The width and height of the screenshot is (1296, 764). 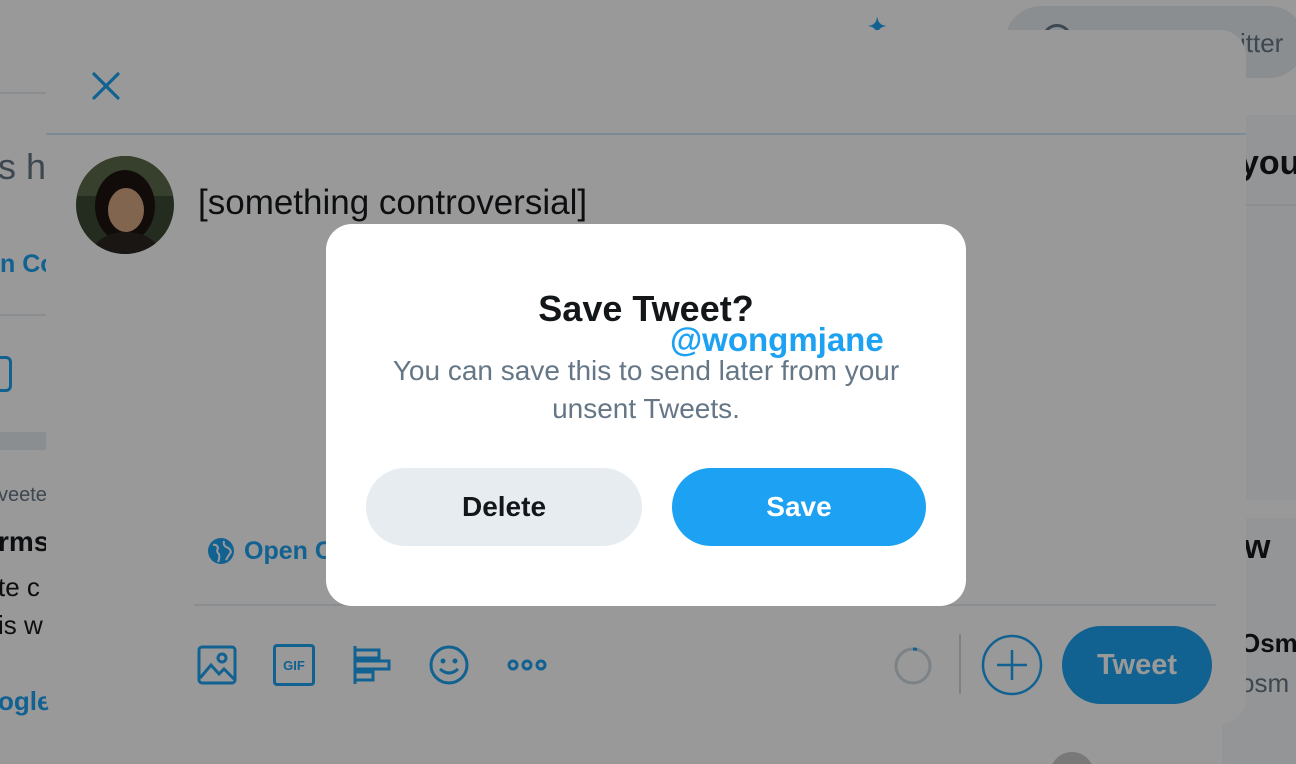 I want to click on bg-tweet-line: is w, so click(x=21, y=625).